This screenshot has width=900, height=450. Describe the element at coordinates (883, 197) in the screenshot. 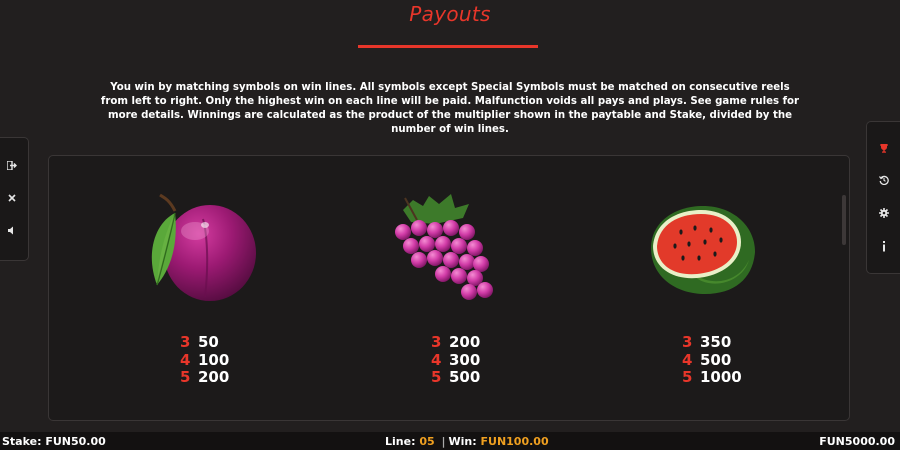

I see `right-sidebar` at that location.